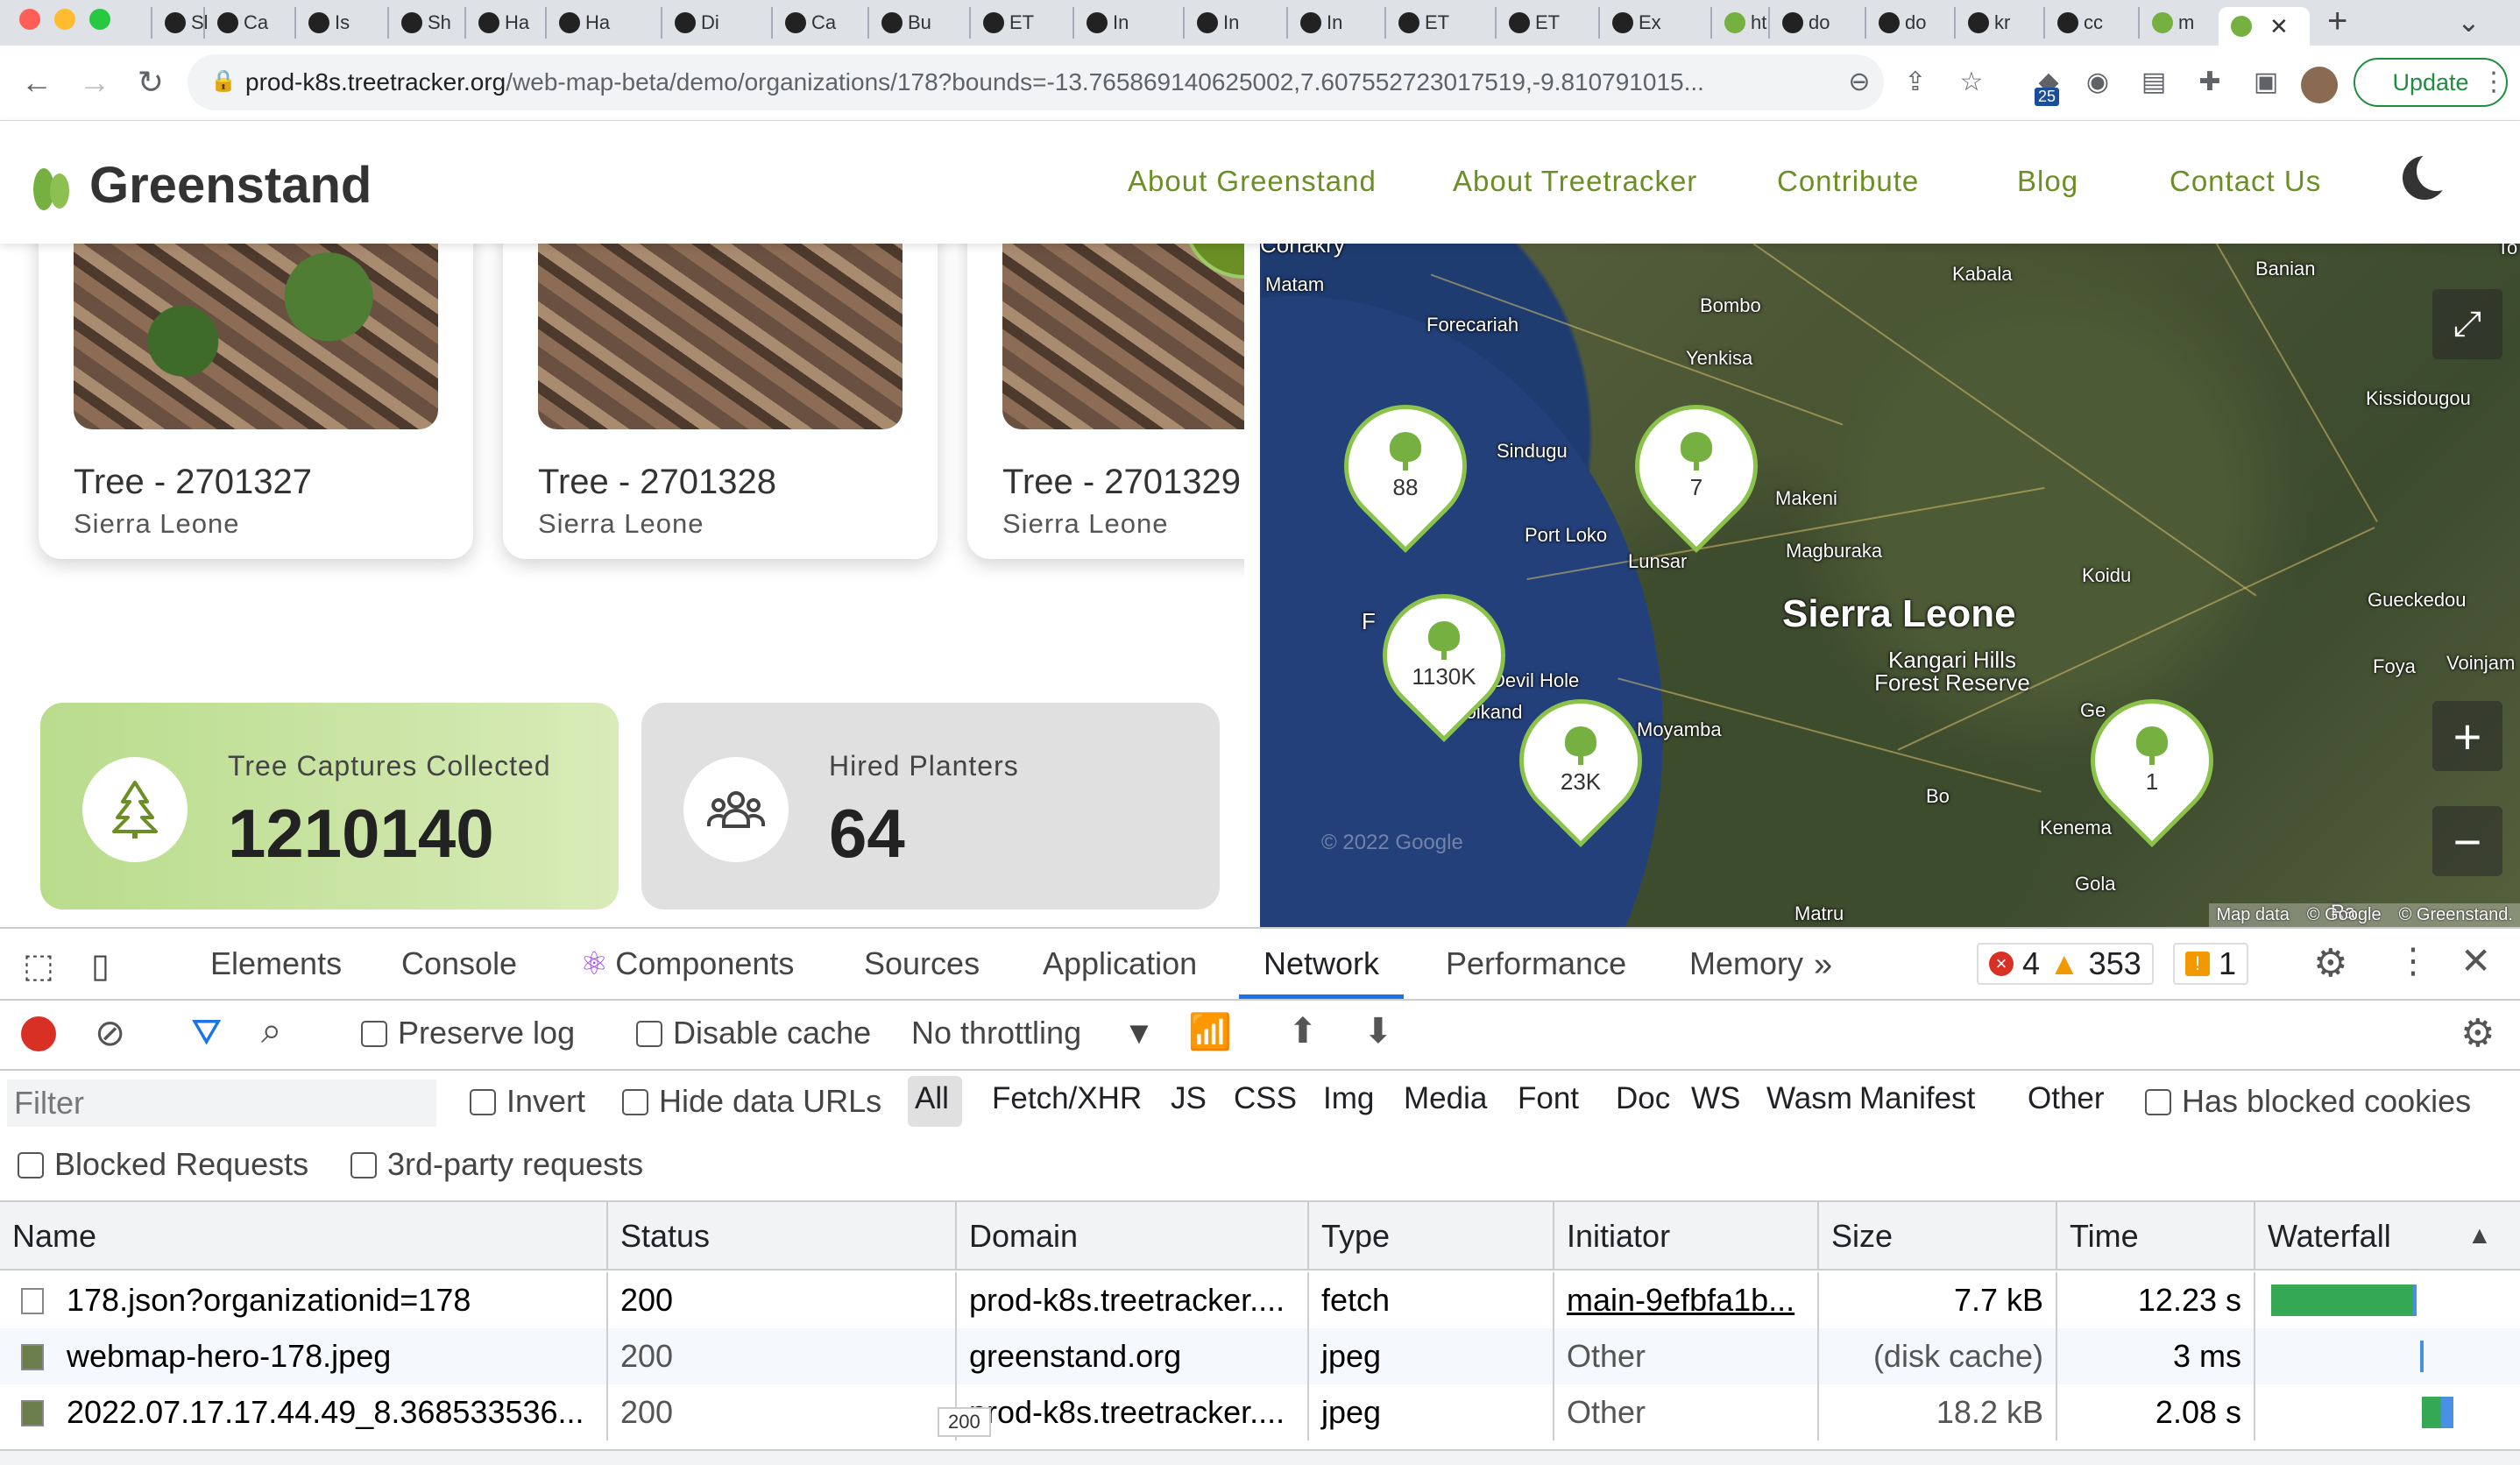 The height and width of the screenshot is (1465, 2520). Describe the element at coordinates (1859, 82) in the screenshot. I see `zoom-icon: ⊖` at that location.